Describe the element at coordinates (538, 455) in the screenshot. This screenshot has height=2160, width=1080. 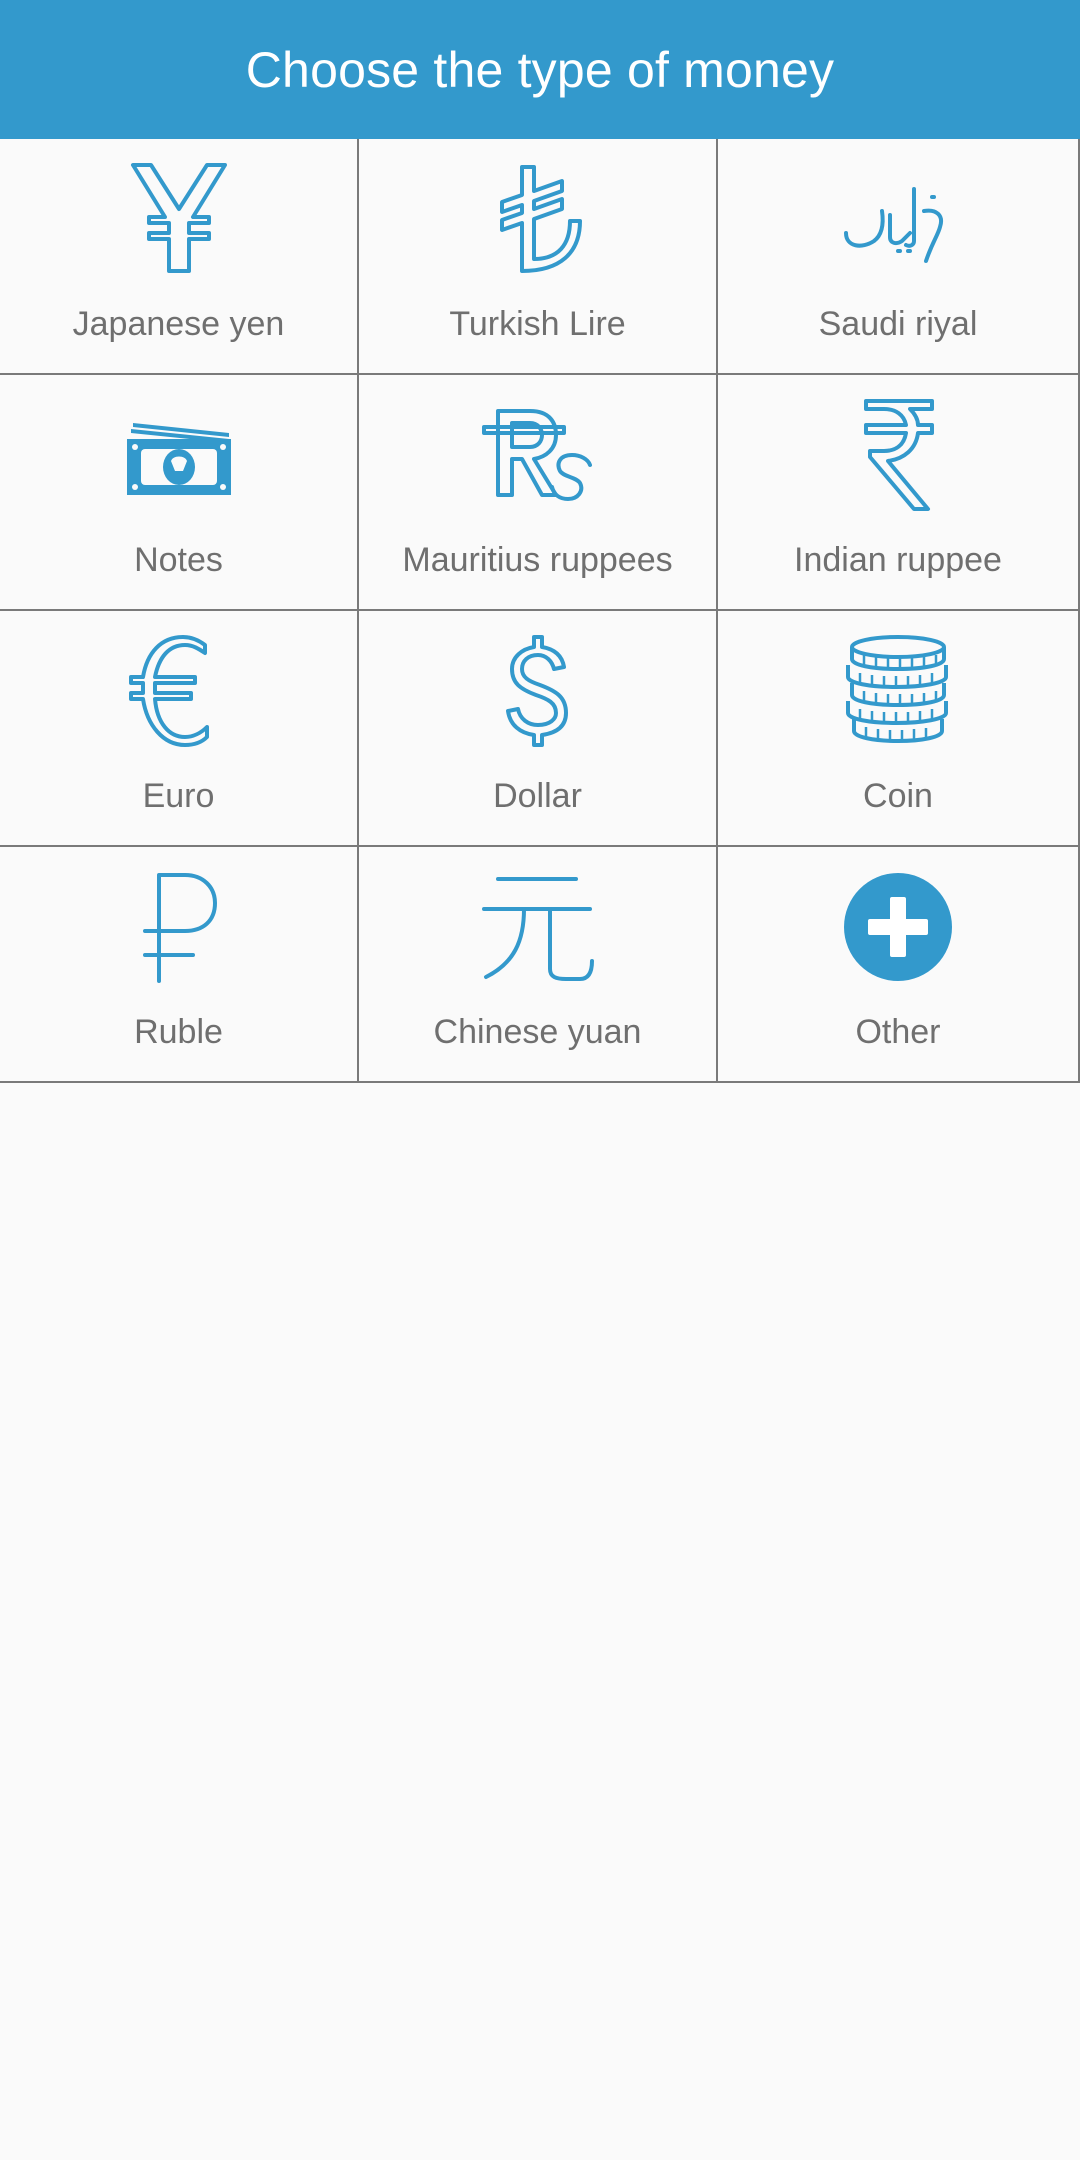
I see `rupee-rs-icon` at that location.